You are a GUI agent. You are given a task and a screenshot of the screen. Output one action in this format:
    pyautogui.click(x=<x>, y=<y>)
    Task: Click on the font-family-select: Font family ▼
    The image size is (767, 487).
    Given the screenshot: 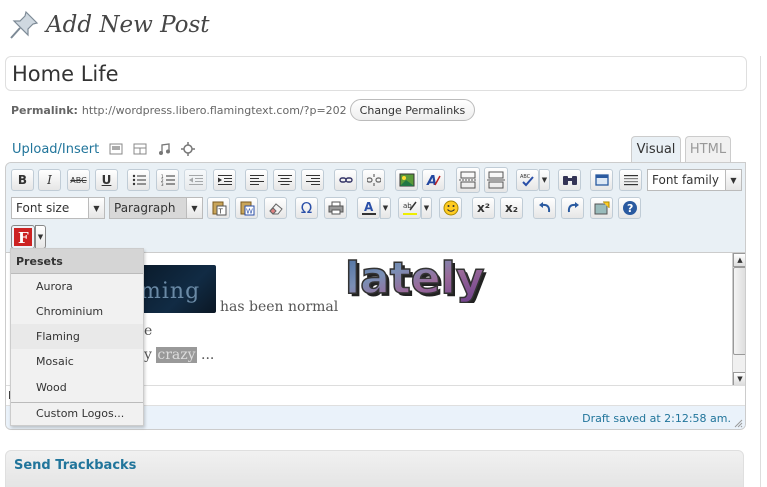 What is the action you would take?
    pyautogui.click(x=694, y=180)
    